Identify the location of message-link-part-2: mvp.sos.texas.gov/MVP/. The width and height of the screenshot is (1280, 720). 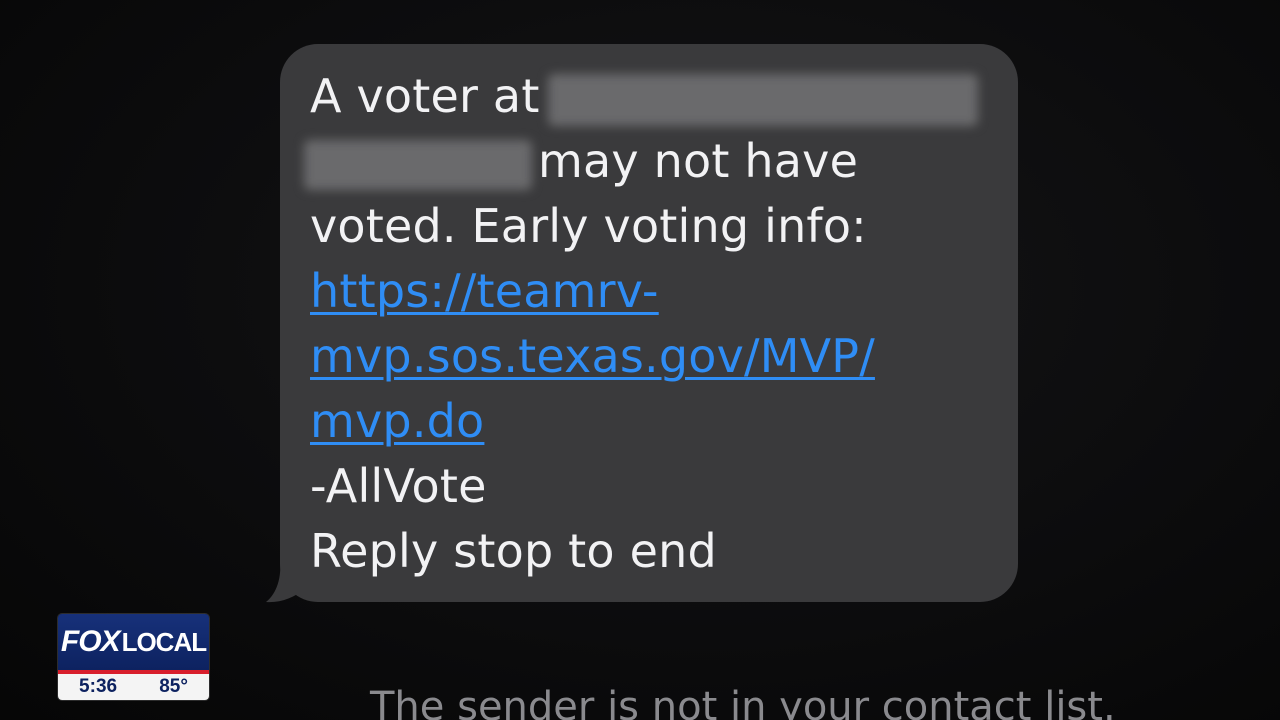
(592, 356).